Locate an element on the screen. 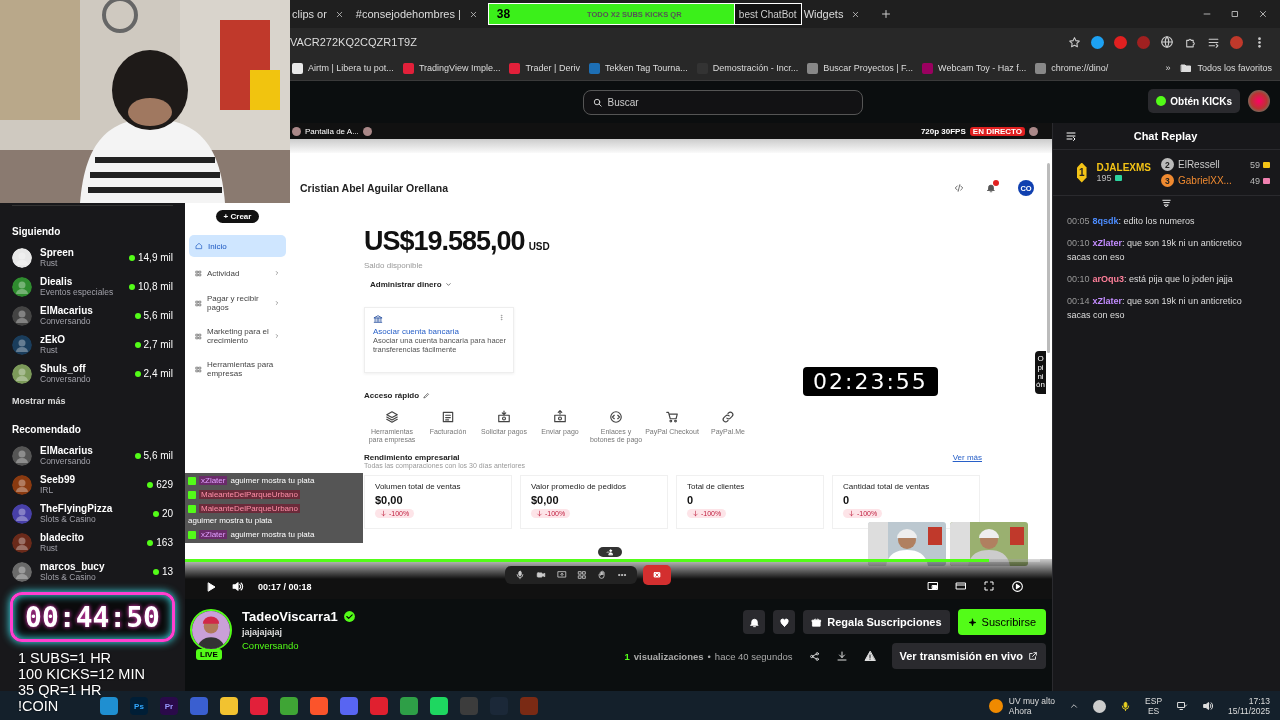 The width and height of the screenshot is (1280, 720). folder-icon is located at coordinates (229, 706).